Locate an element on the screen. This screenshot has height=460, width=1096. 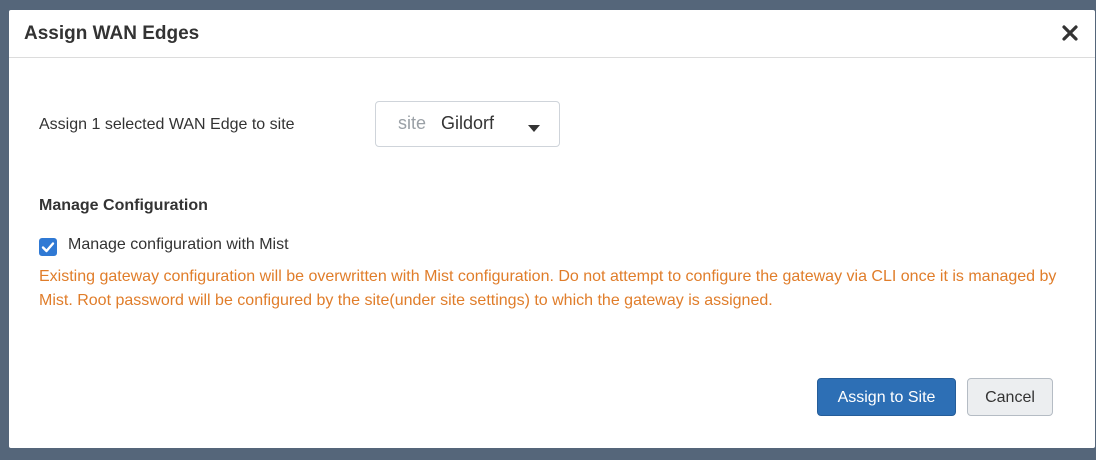
modal-header: Assign WAN Edges is located at coordinates (552, 34).